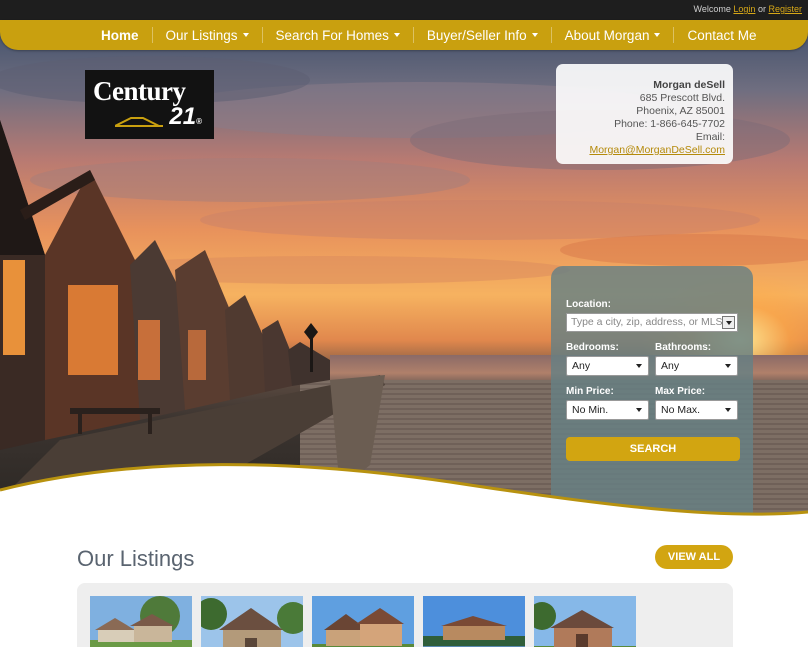  What do you see at coordinates (476, 35) in the screenshot?
I see `nav-label: Buyer/Seller Info` at bounding box center [476, 35].